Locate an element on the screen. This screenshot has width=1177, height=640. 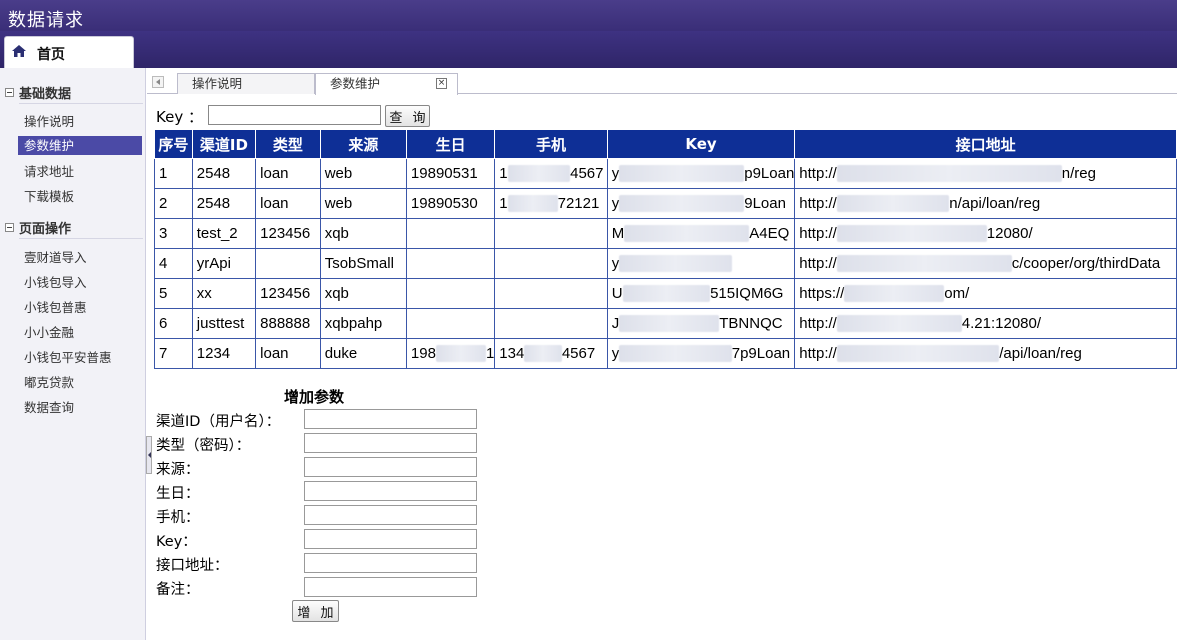
tab-label: 操作说明 is located at coordinates (217, 83).